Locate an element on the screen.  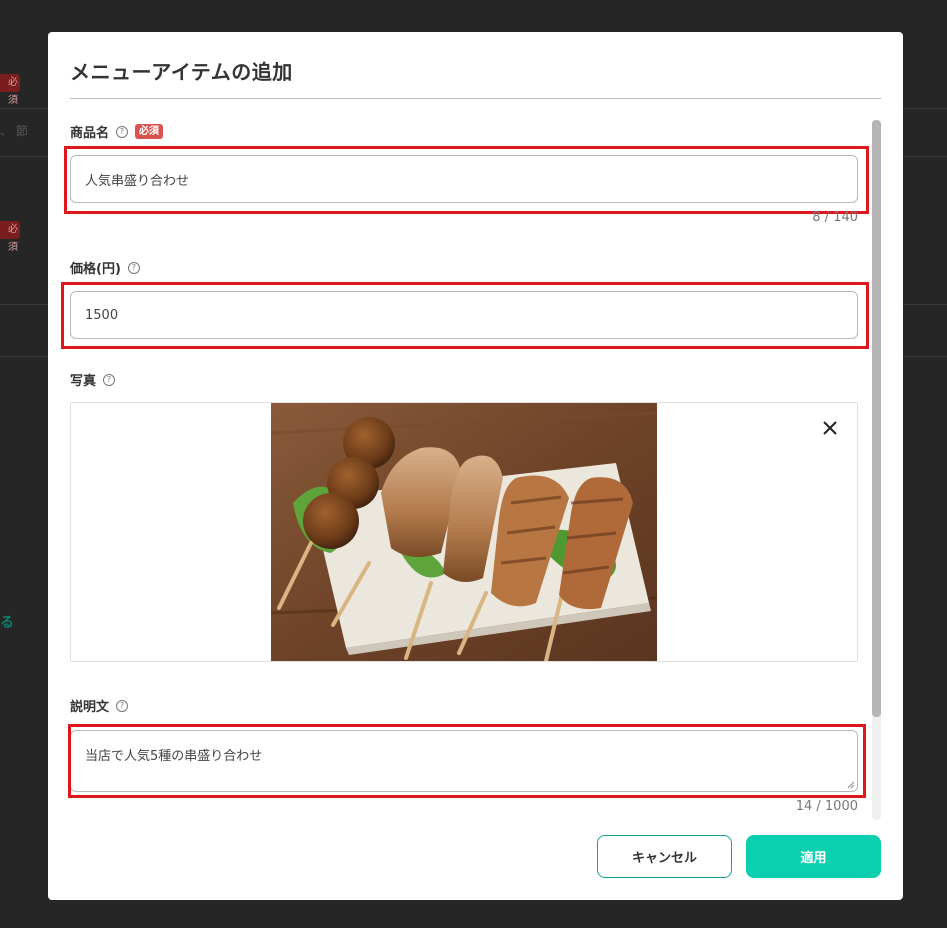
title-divider is located at coordinates (475, 98).